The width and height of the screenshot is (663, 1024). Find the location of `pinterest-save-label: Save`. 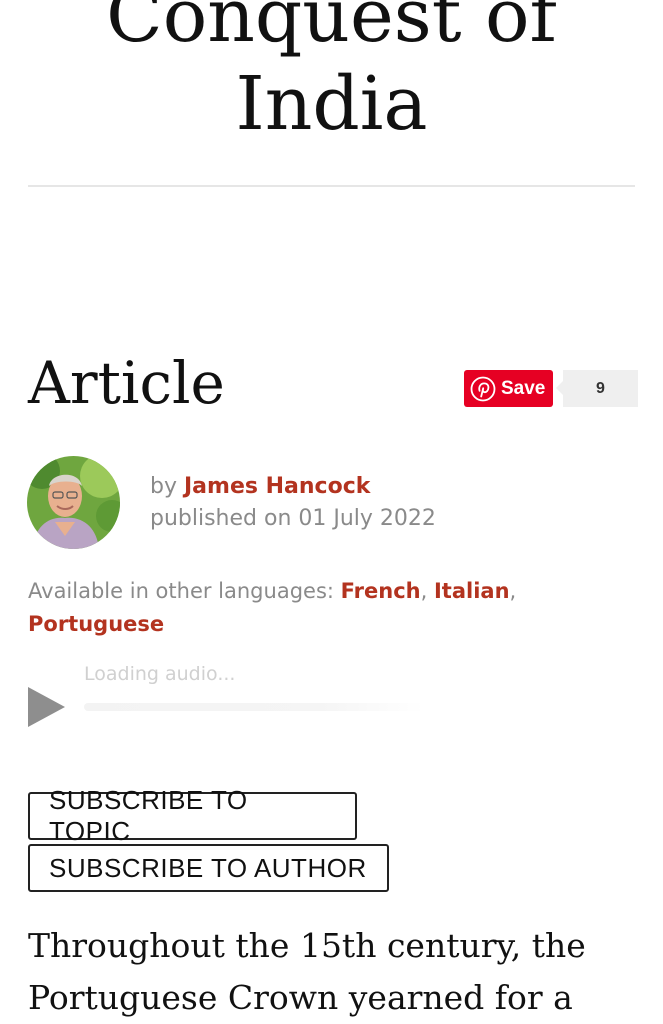

pinterest-save-label: Save is located at coordinates (523, 388).